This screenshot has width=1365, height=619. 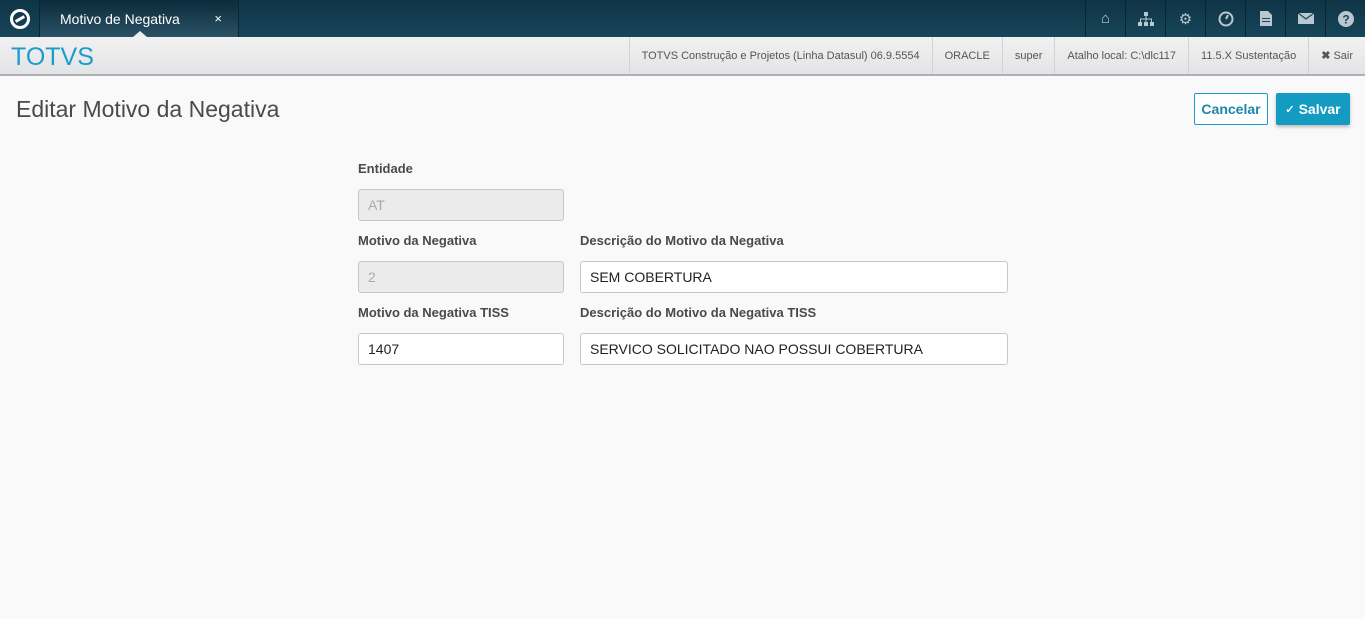 What do you see at coordinates (1185, 18) in the screenshot?
I see `gear-icon: ⚙` at bounding box center [1185, 18].